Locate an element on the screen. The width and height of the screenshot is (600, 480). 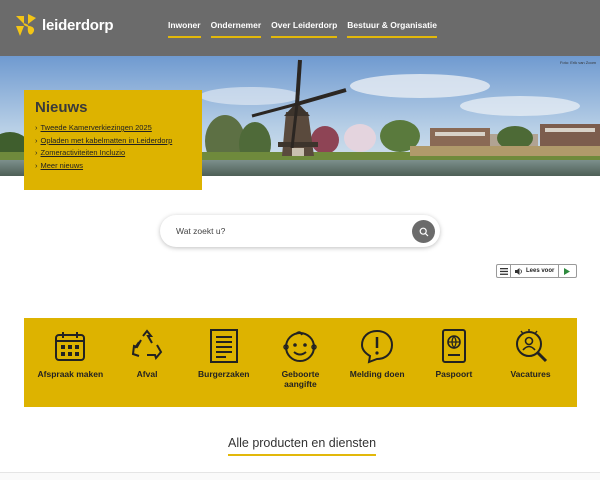
logo-icon is located at coordinates (26, 25).